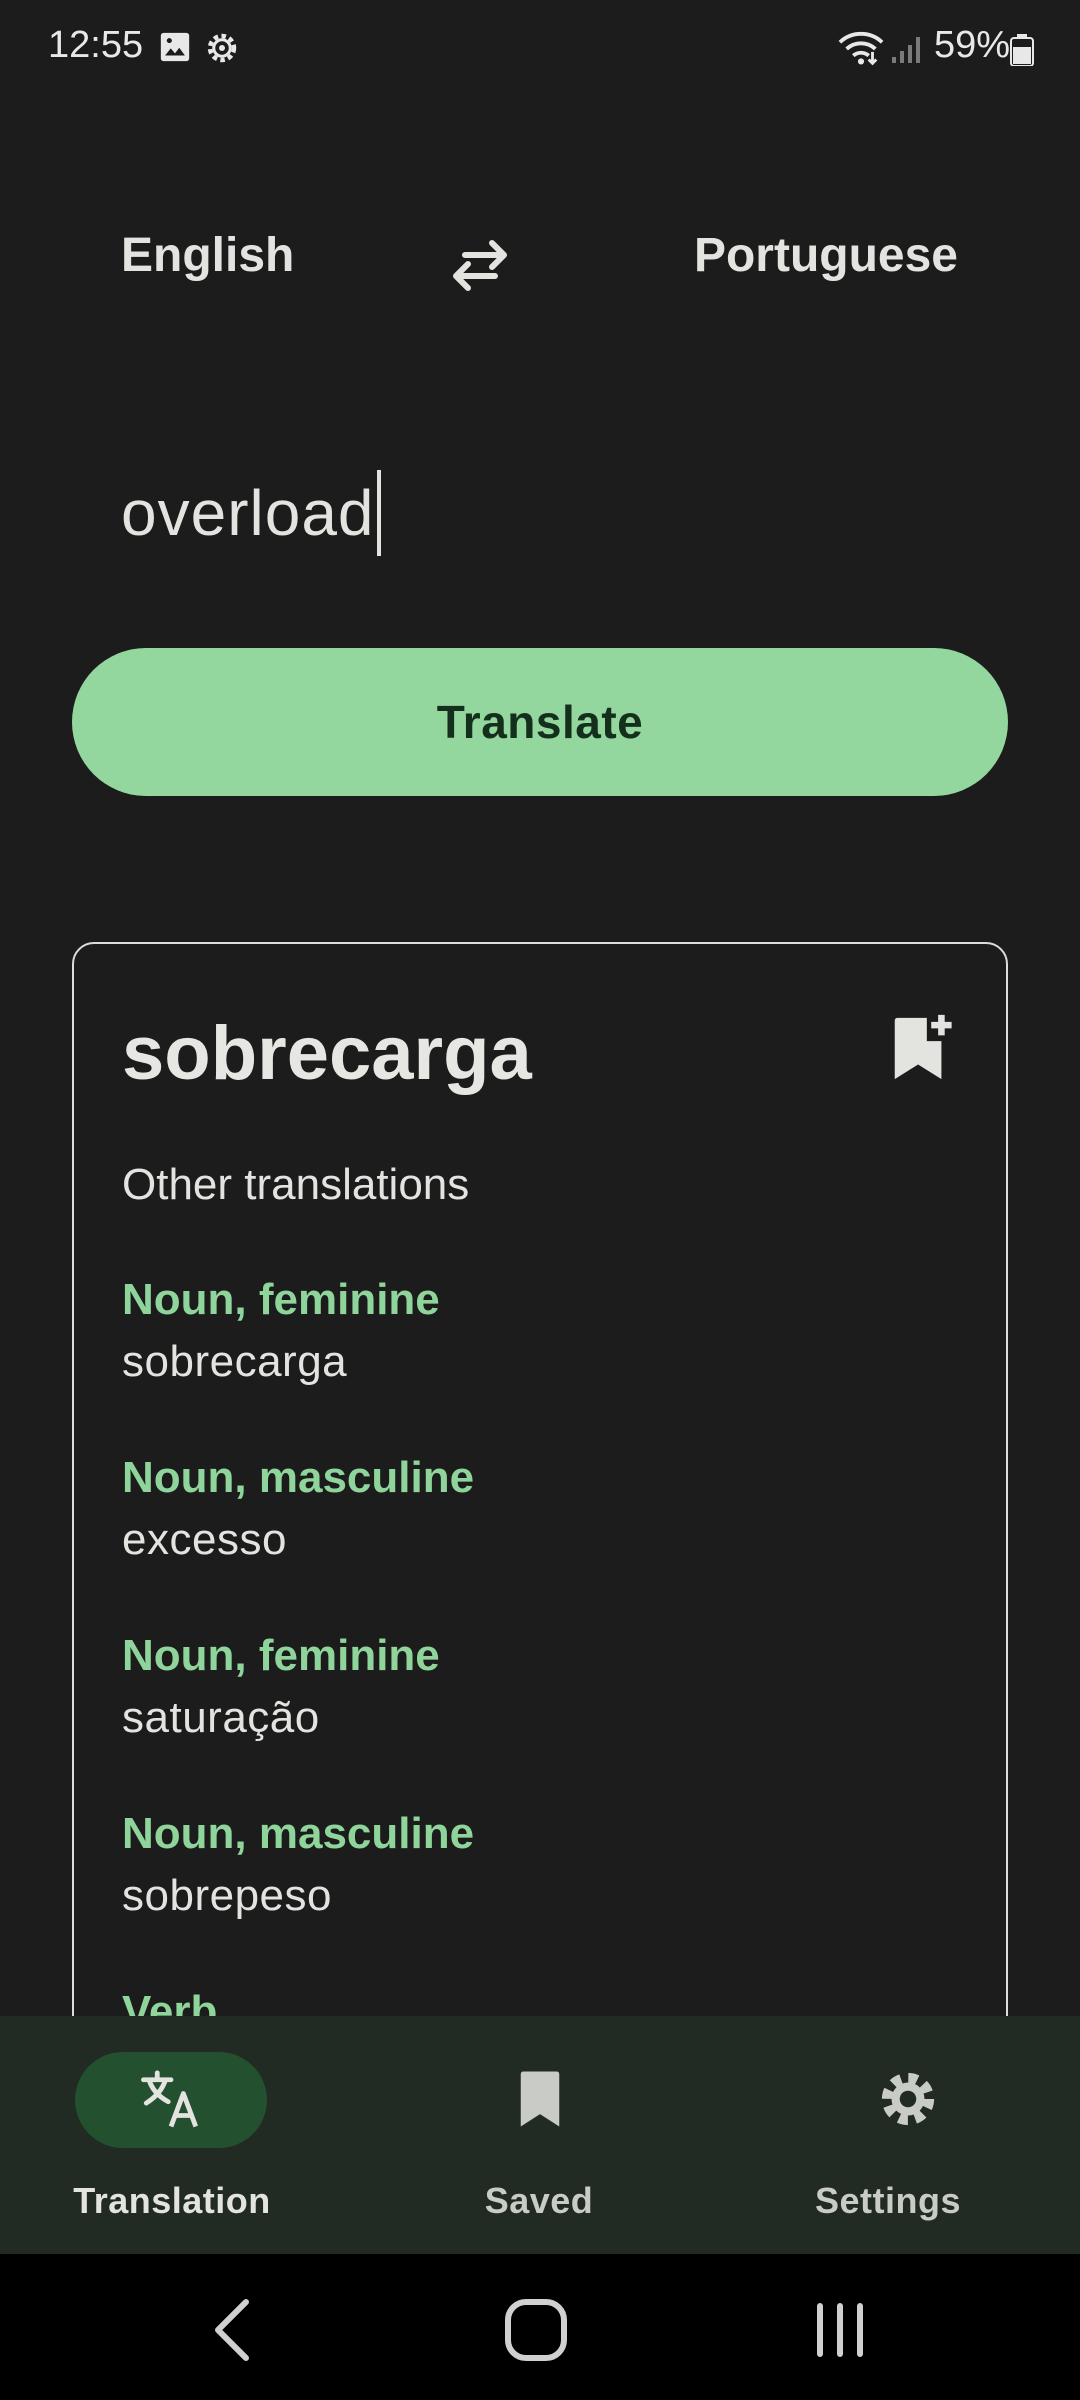 This screenshot has width=1080, height=2400. I want to click on translate-icon, so click(170, 2099).